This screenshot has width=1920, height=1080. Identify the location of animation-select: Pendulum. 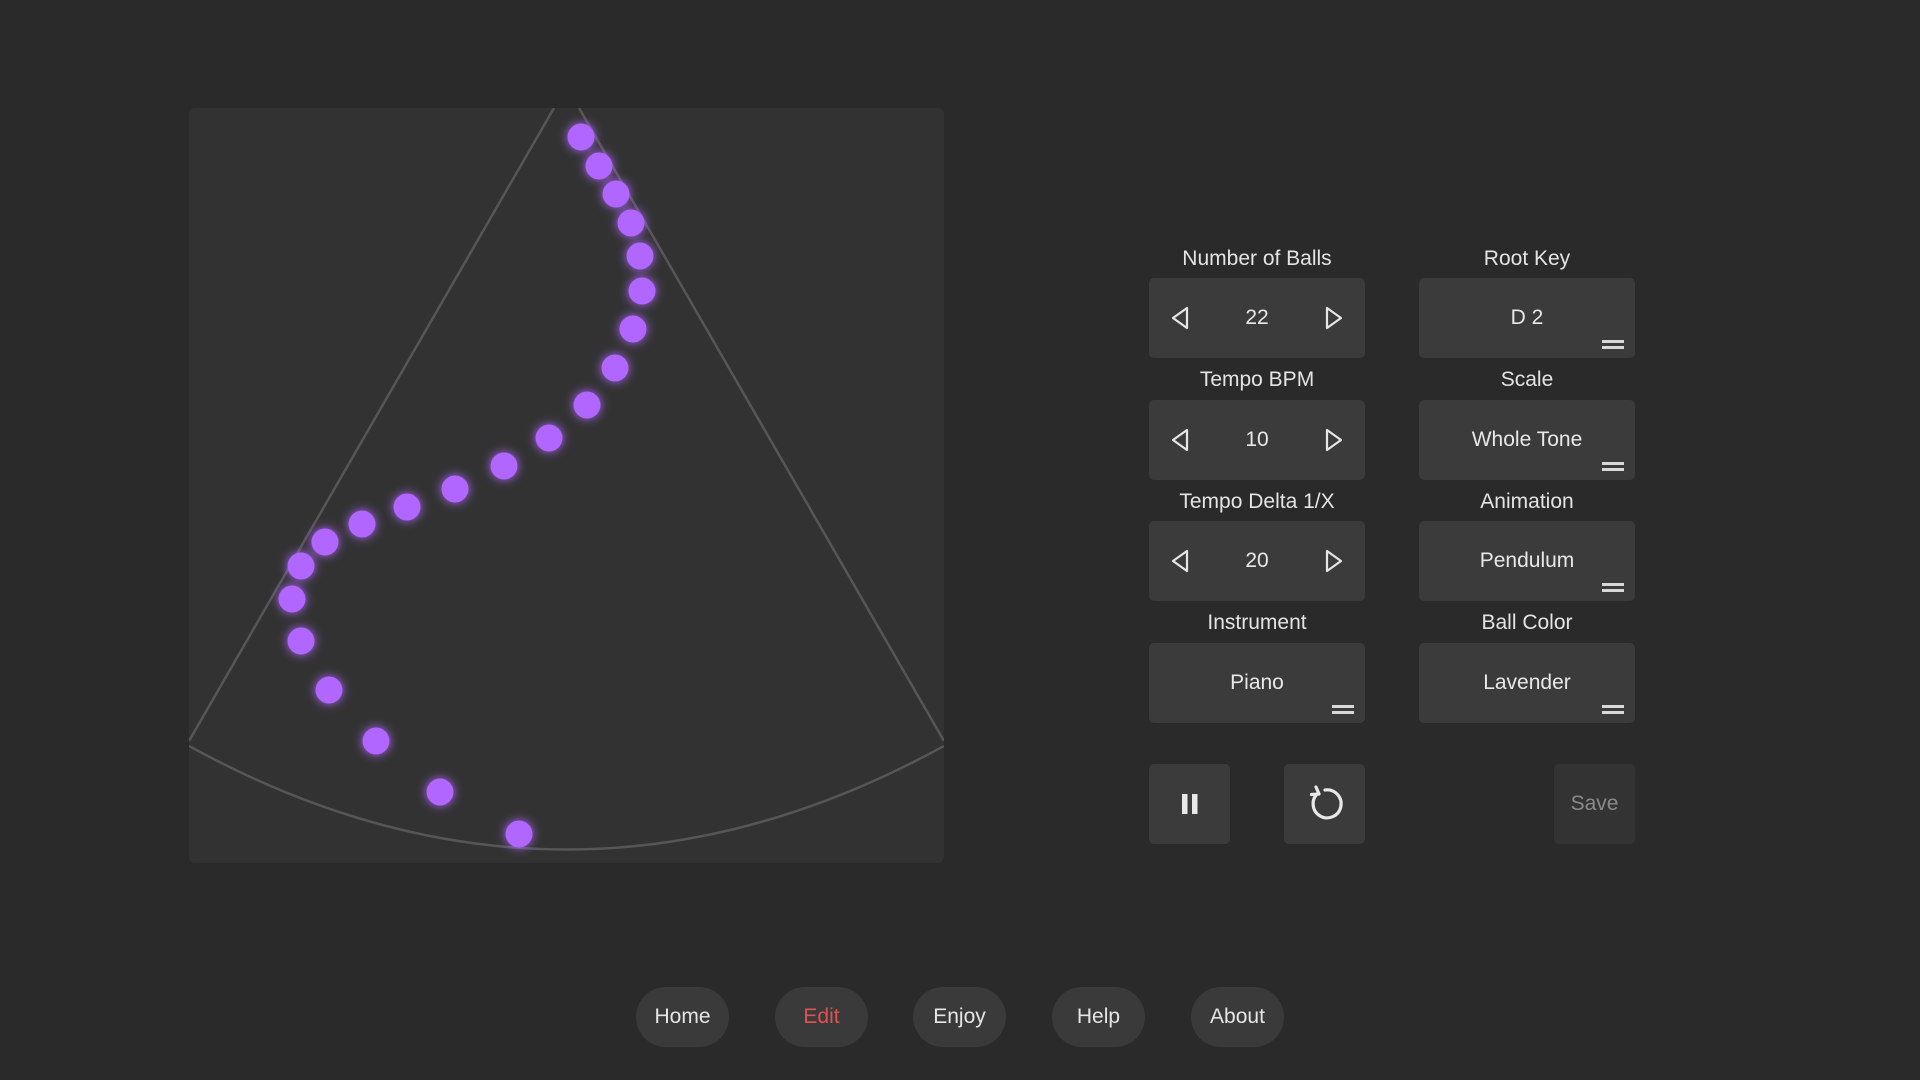
(1527, 561).